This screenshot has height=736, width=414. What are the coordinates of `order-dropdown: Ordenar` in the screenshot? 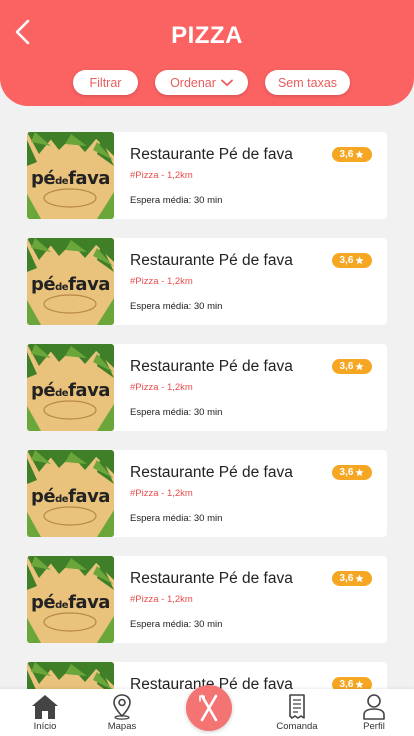 It's located at (201, 82).